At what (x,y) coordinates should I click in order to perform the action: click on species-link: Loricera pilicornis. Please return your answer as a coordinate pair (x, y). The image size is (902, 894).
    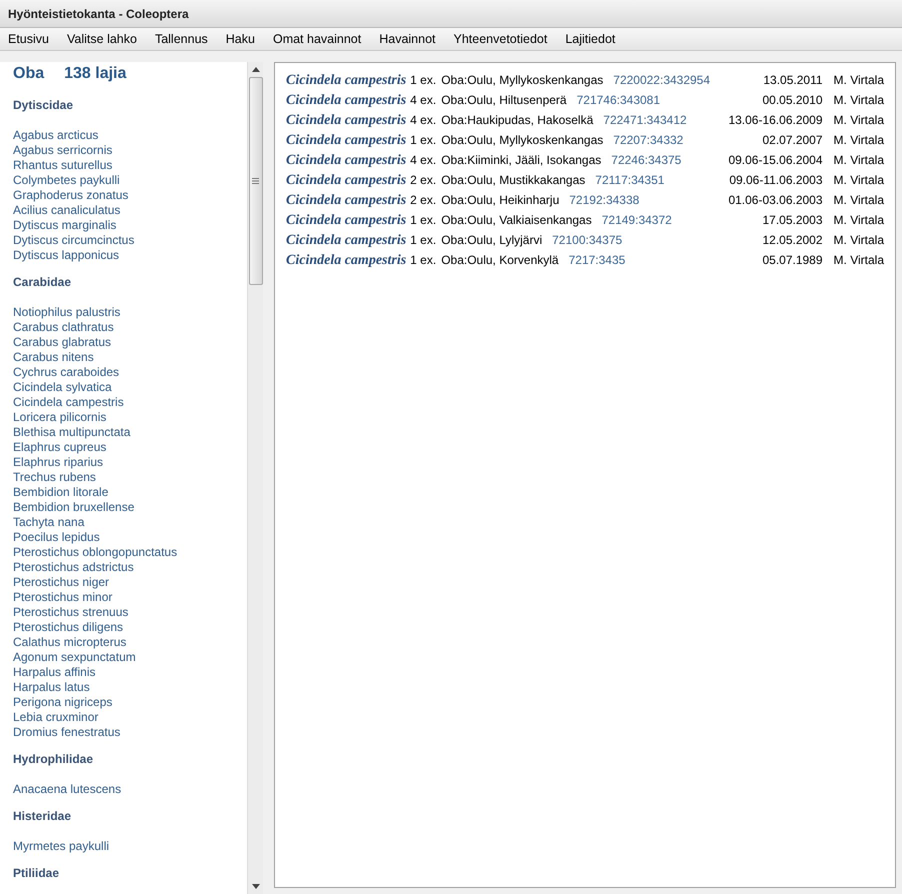
    Looking at the image, I should click on (59, 417).